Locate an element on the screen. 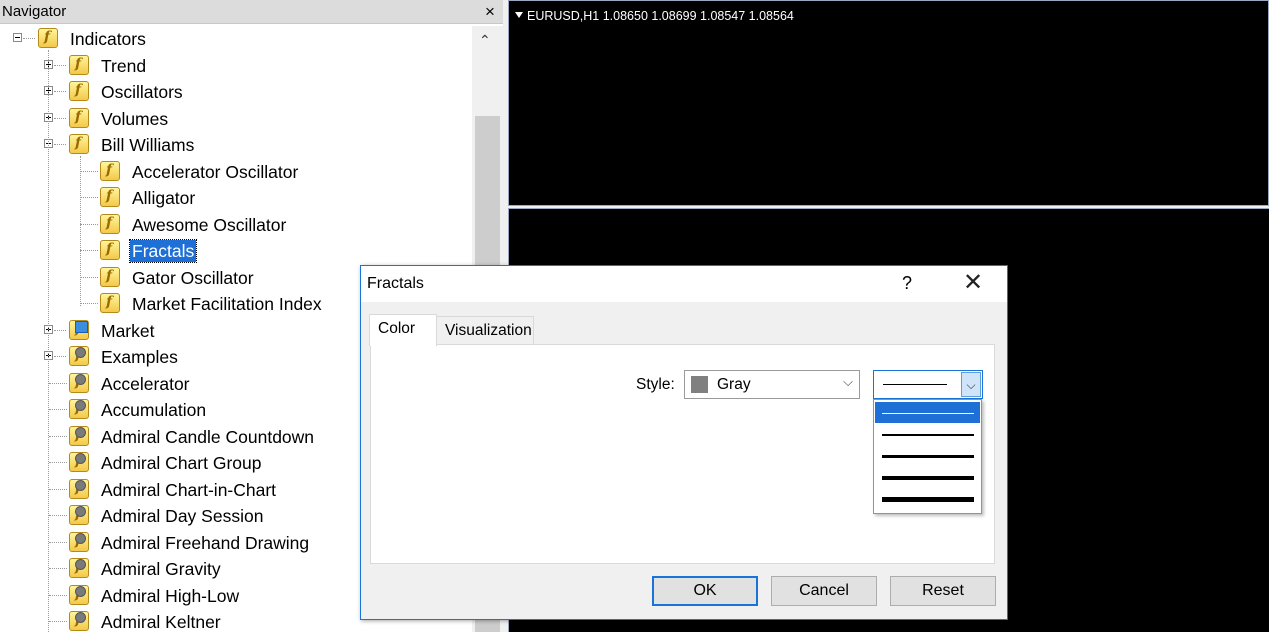 The height and width of the screenshot is (632, 1269). download-badge-icon is located at coordinates (81, 326).